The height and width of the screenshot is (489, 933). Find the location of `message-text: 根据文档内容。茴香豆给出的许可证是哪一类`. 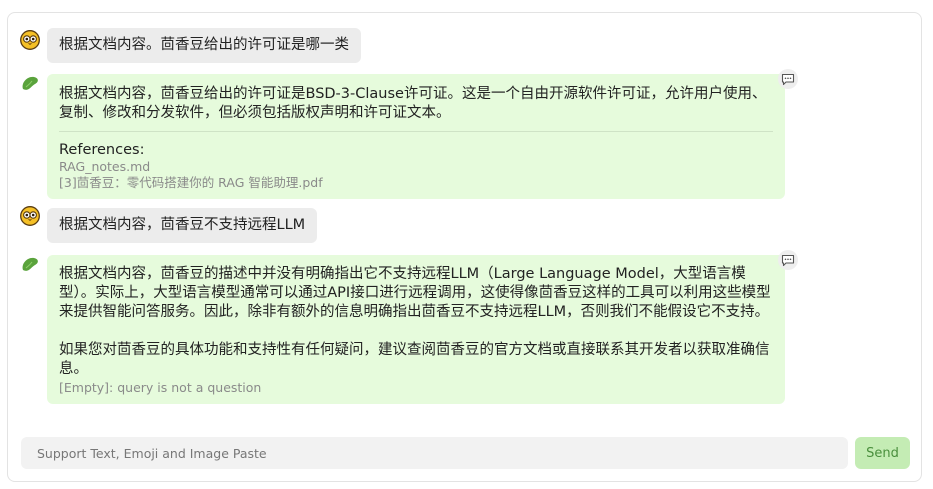

message-text: 根据文档内容。茴香豆给出的许可证是哪一类 is located at coordinates (204, 45).